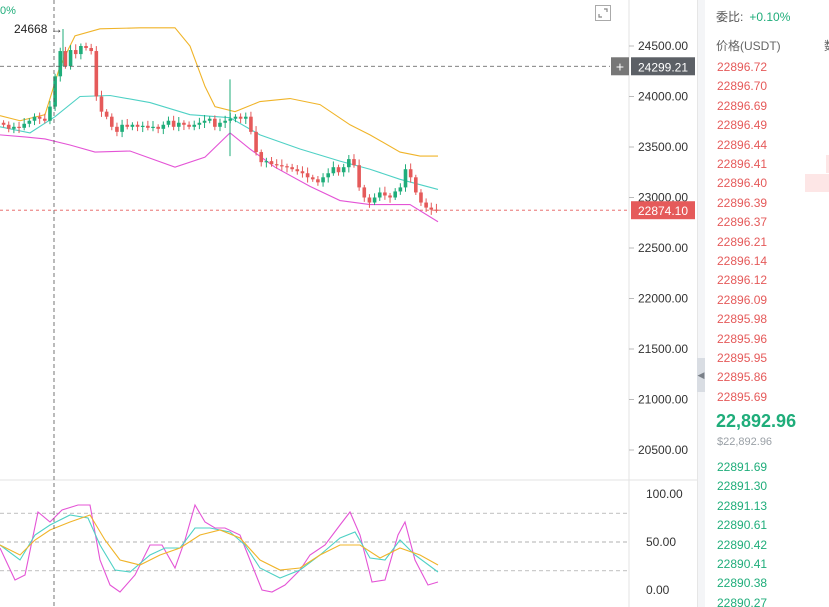 Image resolution: width=829 pixels, height=607 pixels. I want to click on price-tick-label: 24500.00, so click(663, 46).